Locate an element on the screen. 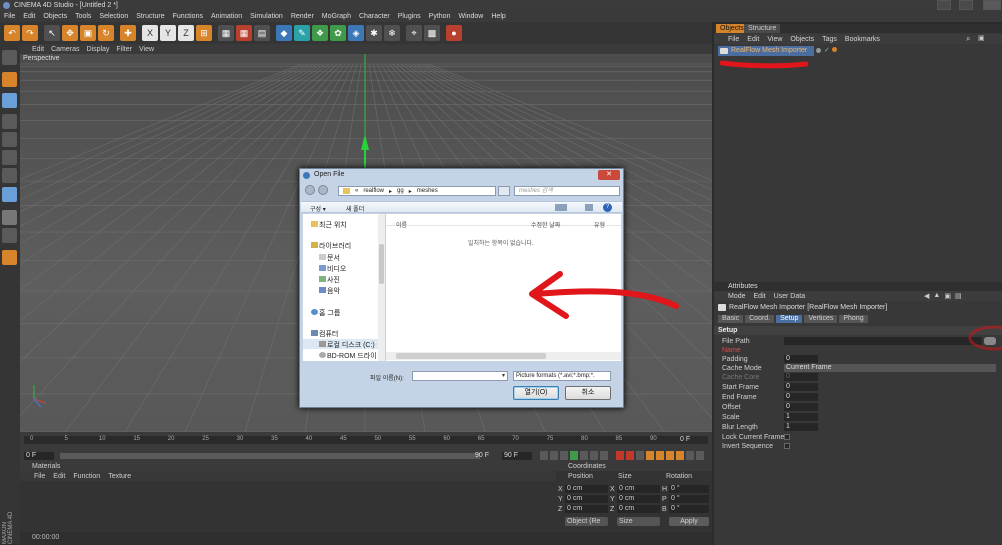 This screenshot has width=1002, height=545. scale-field: 1 is located at coordinates (801, 417).